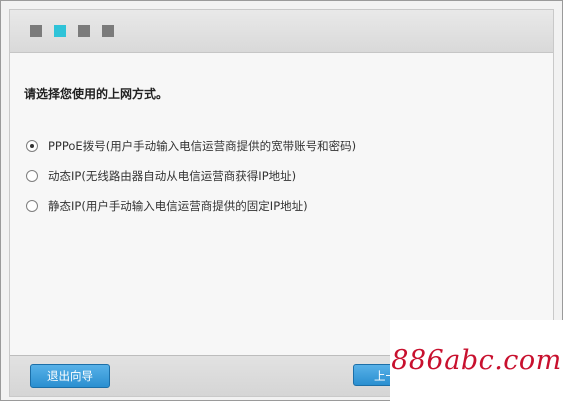 This screenshot has width=563, height=401. What do you see at coordinates (32, 206) in the screenshot?
I see `radio-static-ip` at bounding box center [32, 206].